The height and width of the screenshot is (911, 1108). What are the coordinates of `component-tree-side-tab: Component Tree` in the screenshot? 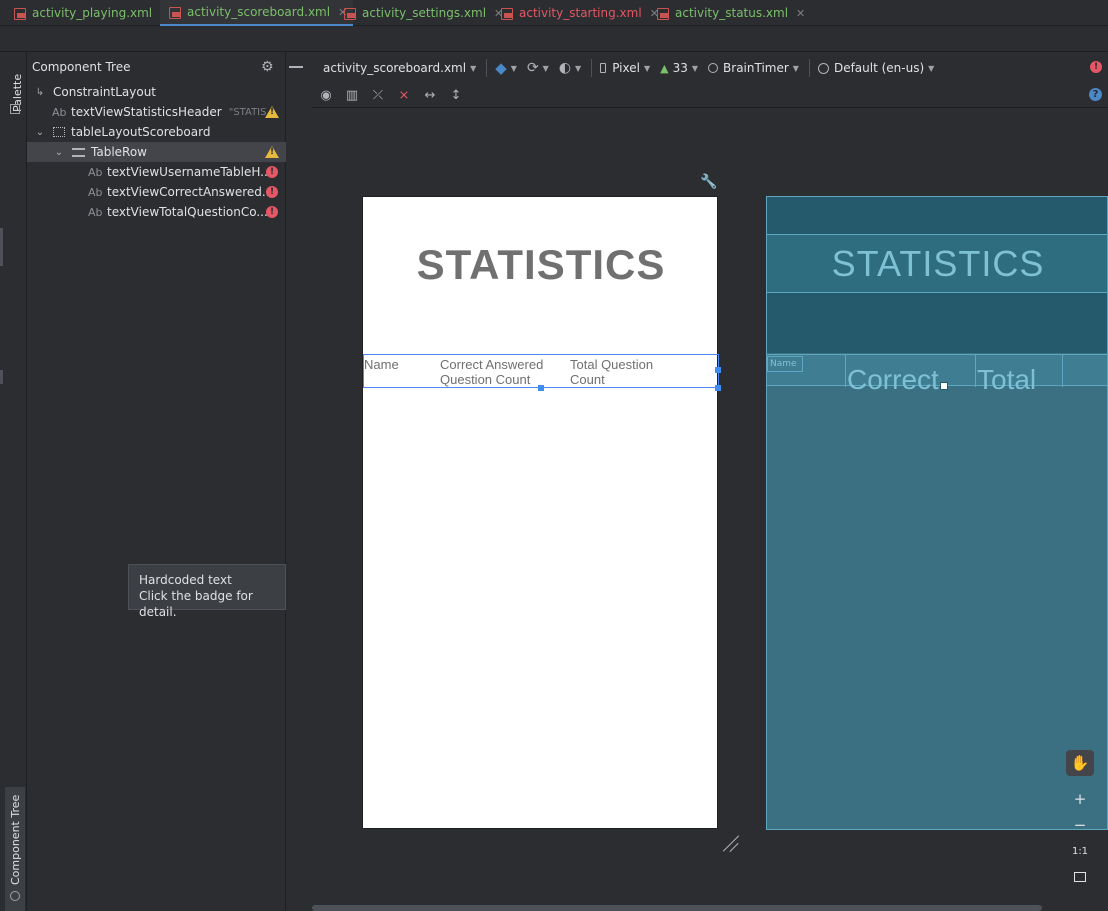 It's located at (15, 849).